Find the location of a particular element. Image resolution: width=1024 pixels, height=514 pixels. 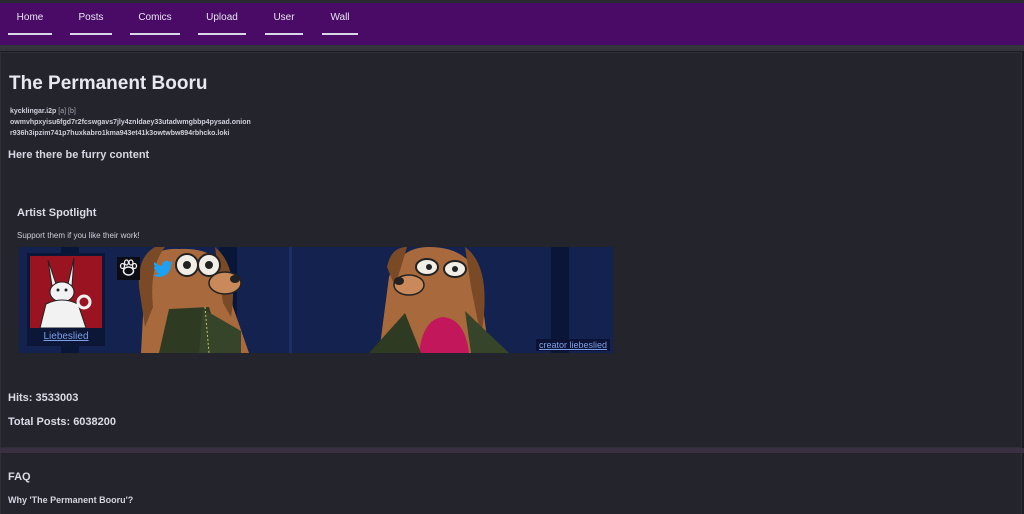

artist-avatar-card: Liebeslied is located at coordinates (66, 299).